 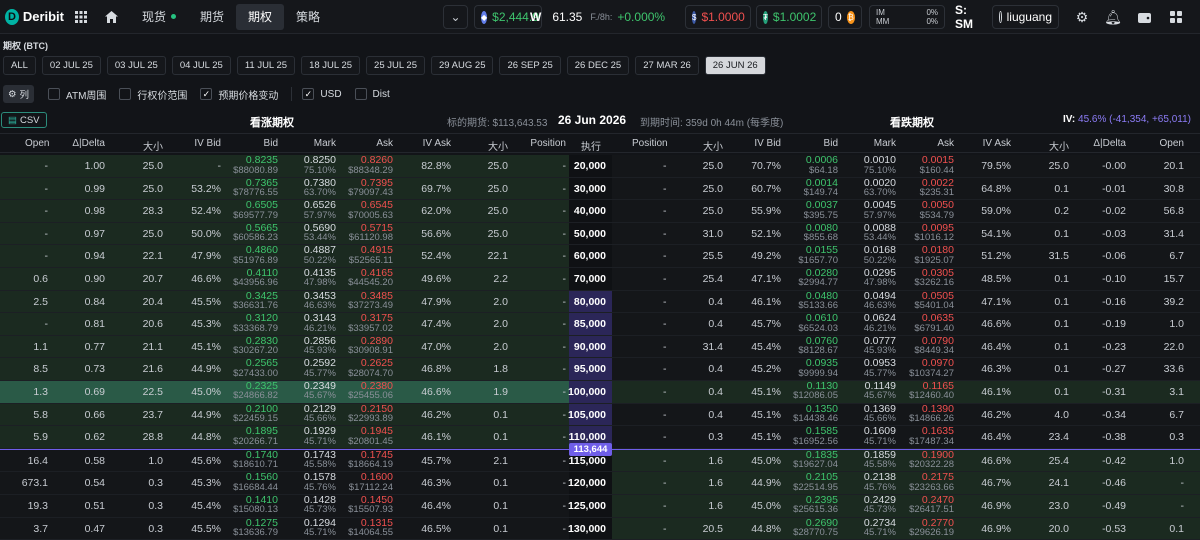 I want to click on call-bid-cell: 0.2830$30267.20, so click(x=255, y=346).